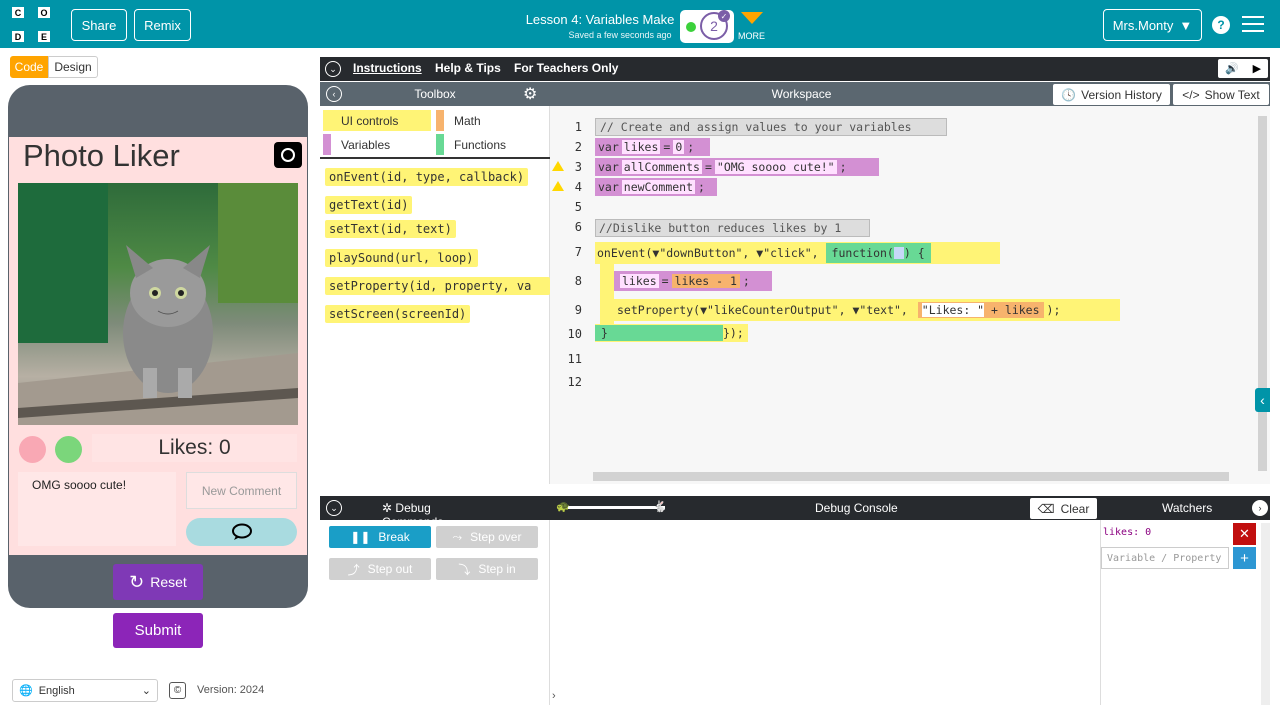  What do you see at coordinates (1244, 534) in the screenshot?
I see `remove-watch-button: ✕` at bounding box center [1244, 534].